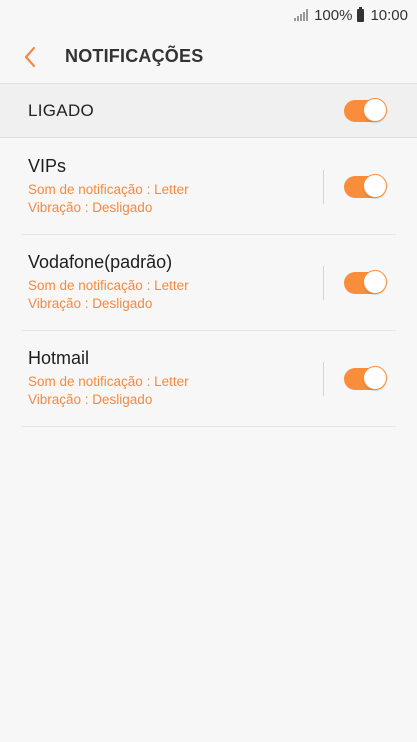 Image resolution: width=417 pixels, height=742 pixels. What do you see at coordinates (100, 262) in the screenshot?
I see `account-name: Vodafone(padrão)` at bounding box center [100, 262].